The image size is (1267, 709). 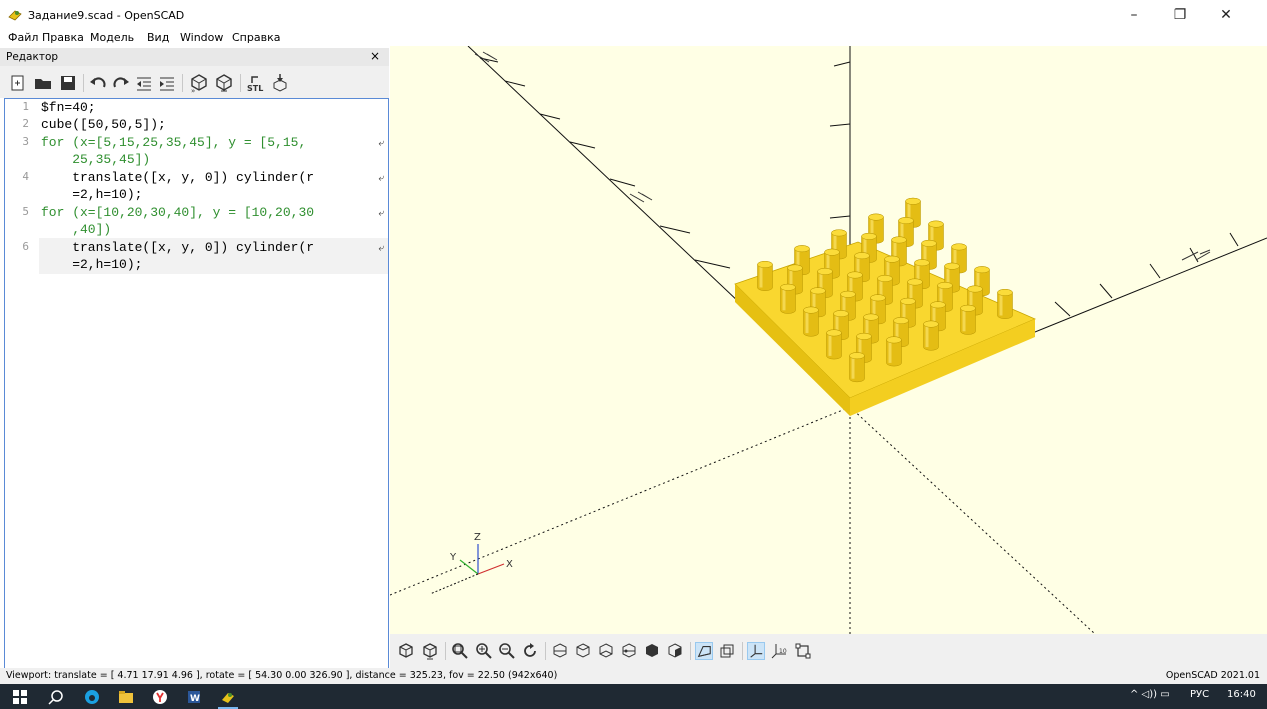 I want to click on gizmo-y-axis, so click(x=469, y=567).